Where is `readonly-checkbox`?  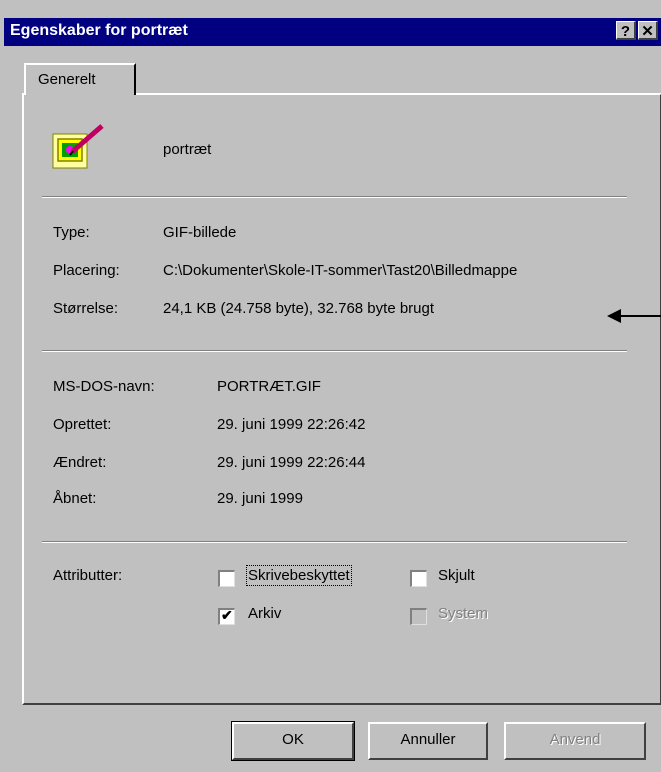 readonly-checkbox is located at coordinates (226, 578).